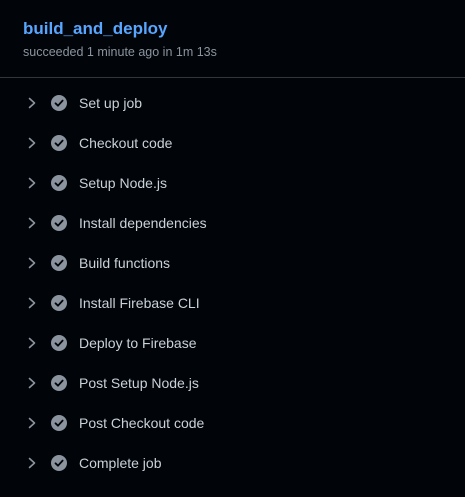  I want to click on step-row: Setup Node.js, so click(232, 183).